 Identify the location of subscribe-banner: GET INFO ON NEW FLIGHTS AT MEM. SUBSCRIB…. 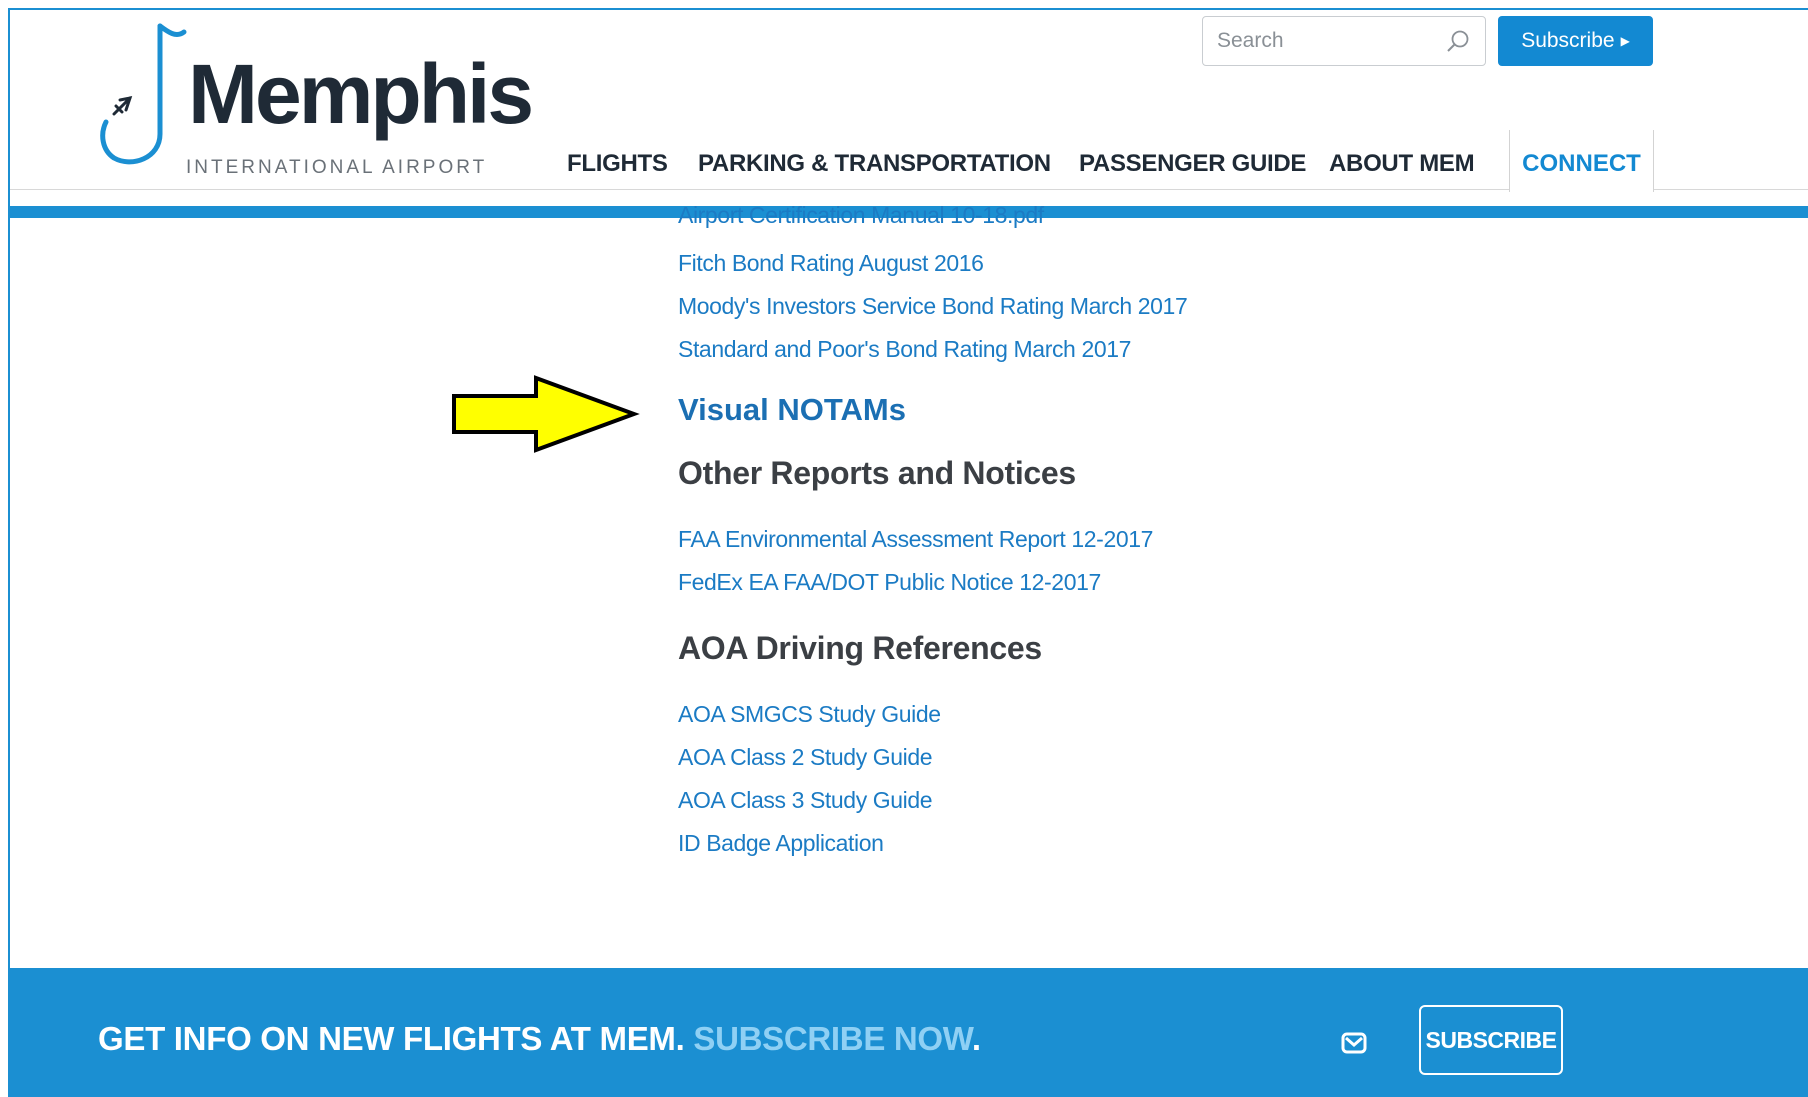
(909, 1032).